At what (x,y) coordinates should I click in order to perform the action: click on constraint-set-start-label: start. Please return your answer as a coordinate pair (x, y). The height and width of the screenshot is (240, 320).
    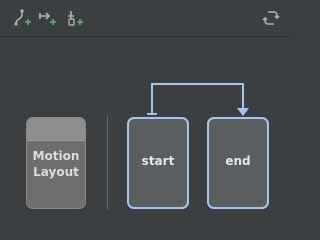
    Looking at the image, I should click on (158, 161).